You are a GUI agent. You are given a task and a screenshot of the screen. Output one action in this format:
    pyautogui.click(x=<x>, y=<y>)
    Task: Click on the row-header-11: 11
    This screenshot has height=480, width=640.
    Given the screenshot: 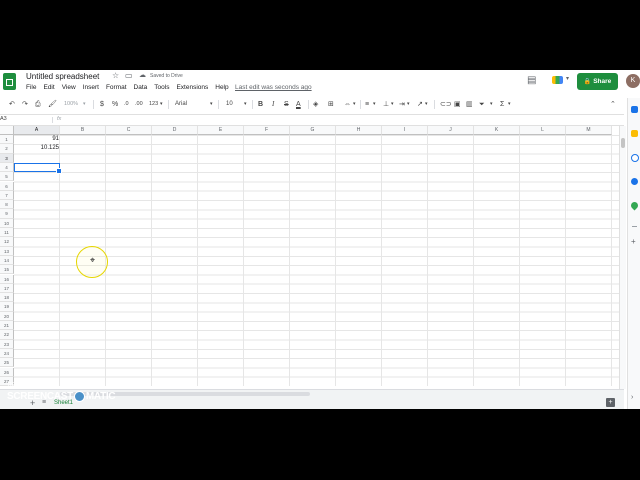 What is the action you would take?
    pyautogui.click(x=7, y=233)
    